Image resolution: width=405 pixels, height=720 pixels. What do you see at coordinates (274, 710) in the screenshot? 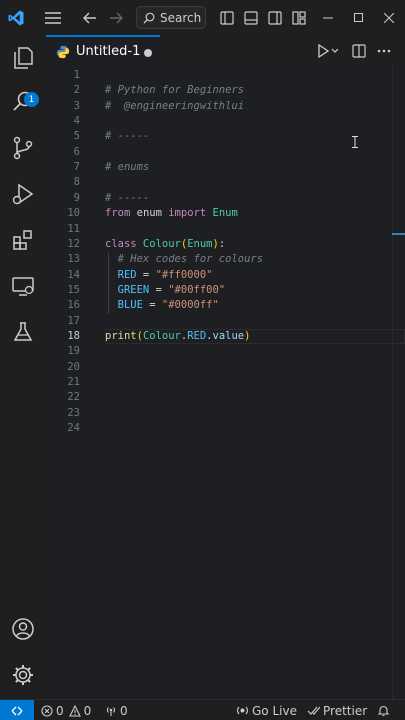
I see `go-live-label: Go Live` at bounding box center [274, 710].